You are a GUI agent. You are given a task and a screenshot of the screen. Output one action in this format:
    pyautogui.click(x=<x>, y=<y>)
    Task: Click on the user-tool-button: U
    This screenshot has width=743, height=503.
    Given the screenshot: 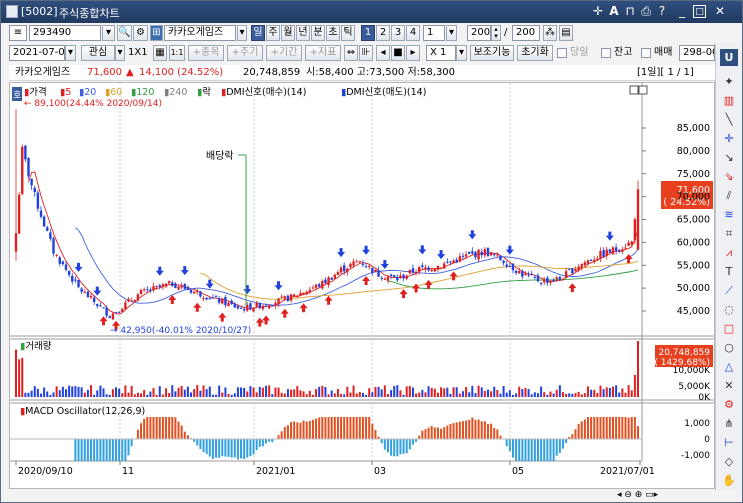 What is the action you would take?
    pyautogui.click(x=729, y=57)
    